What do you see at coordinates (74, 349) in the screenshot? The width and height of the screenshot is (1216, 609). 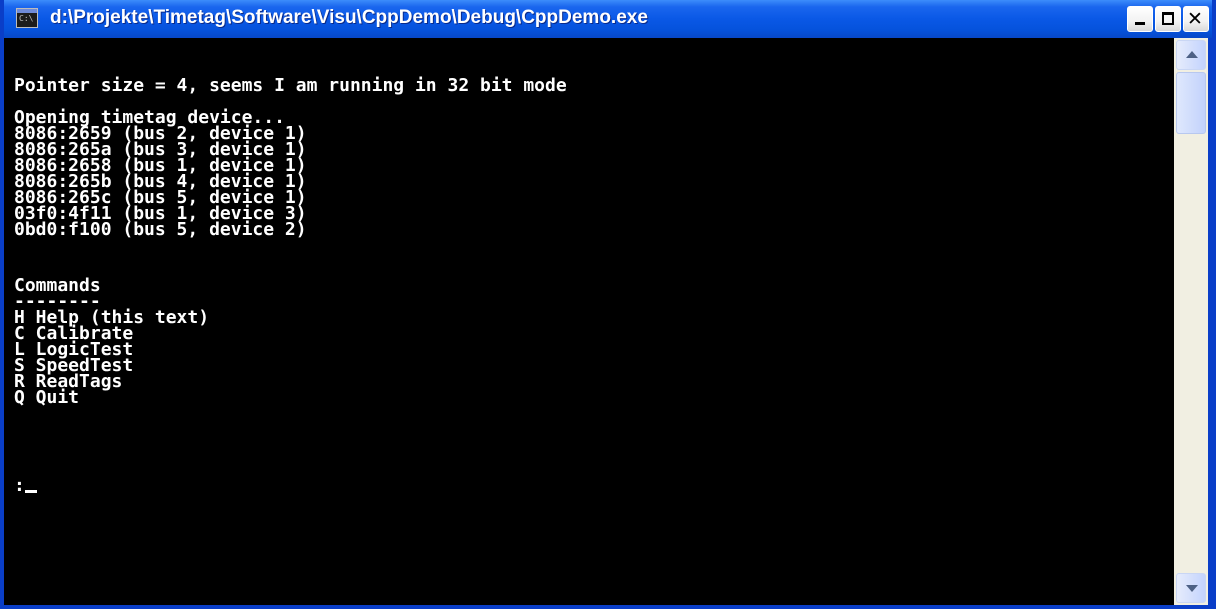 I see `command-item: L LogicTest` at bounding box center [74, 349].